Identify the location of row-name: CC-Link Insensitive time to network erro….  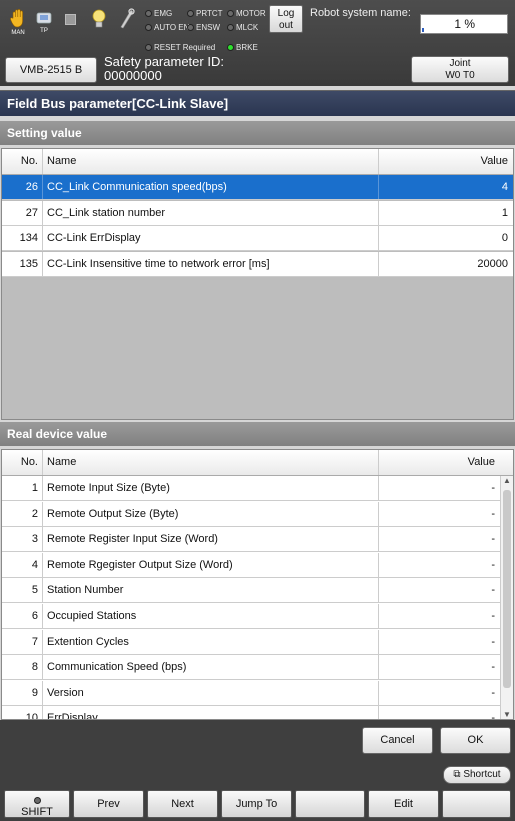
(211, 263).